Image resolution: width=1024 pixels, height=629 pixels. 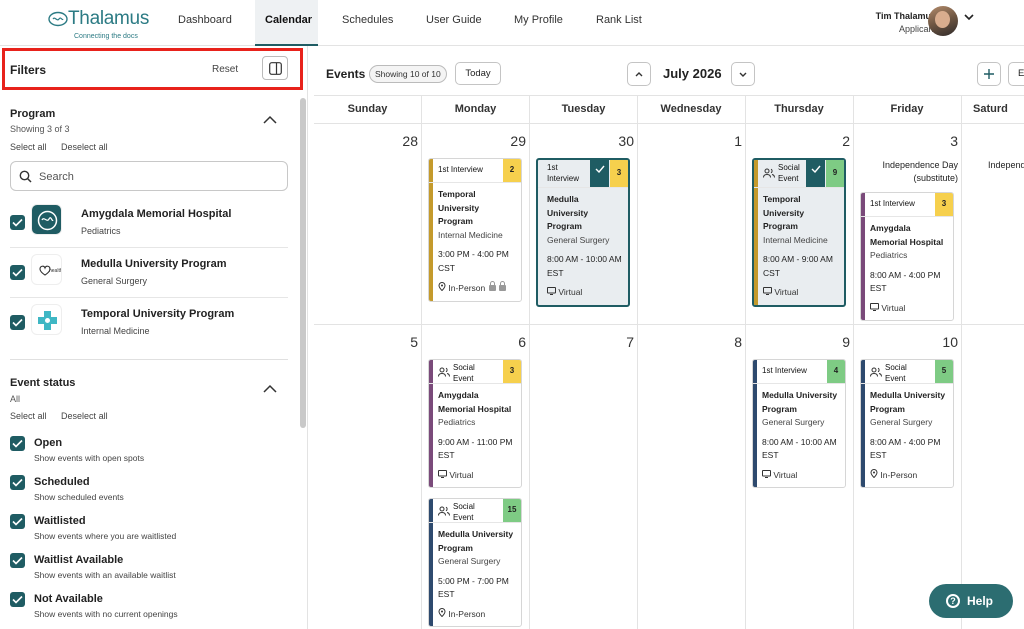 I want to click on weekday-wednesday: Wednesday, so click(x=691, y=109).